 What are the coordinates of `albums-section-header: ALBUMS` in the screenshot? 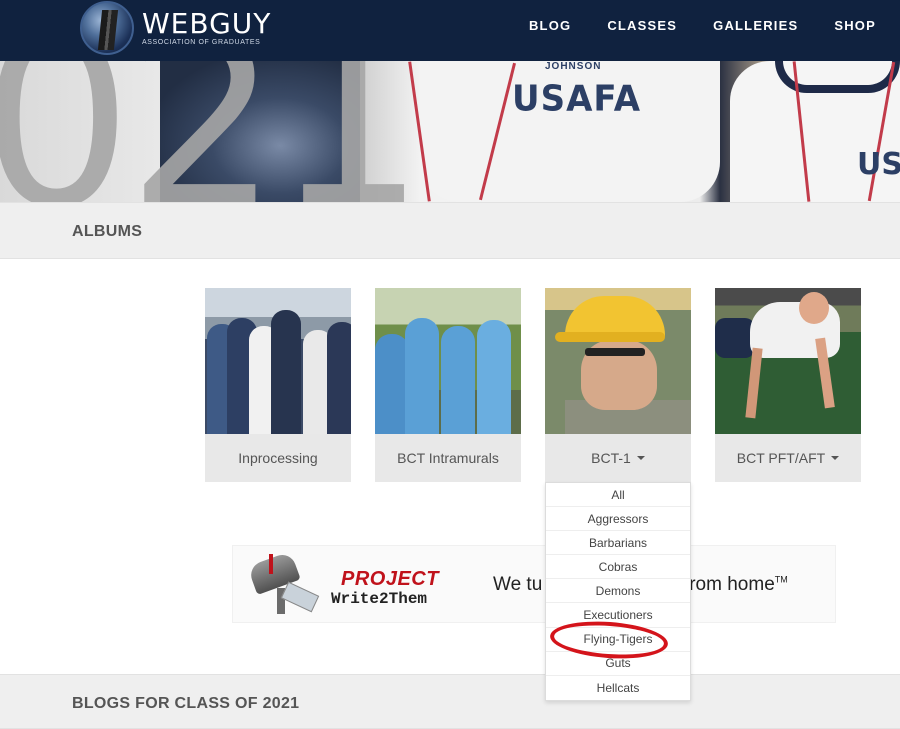 It's located at (450, 230).